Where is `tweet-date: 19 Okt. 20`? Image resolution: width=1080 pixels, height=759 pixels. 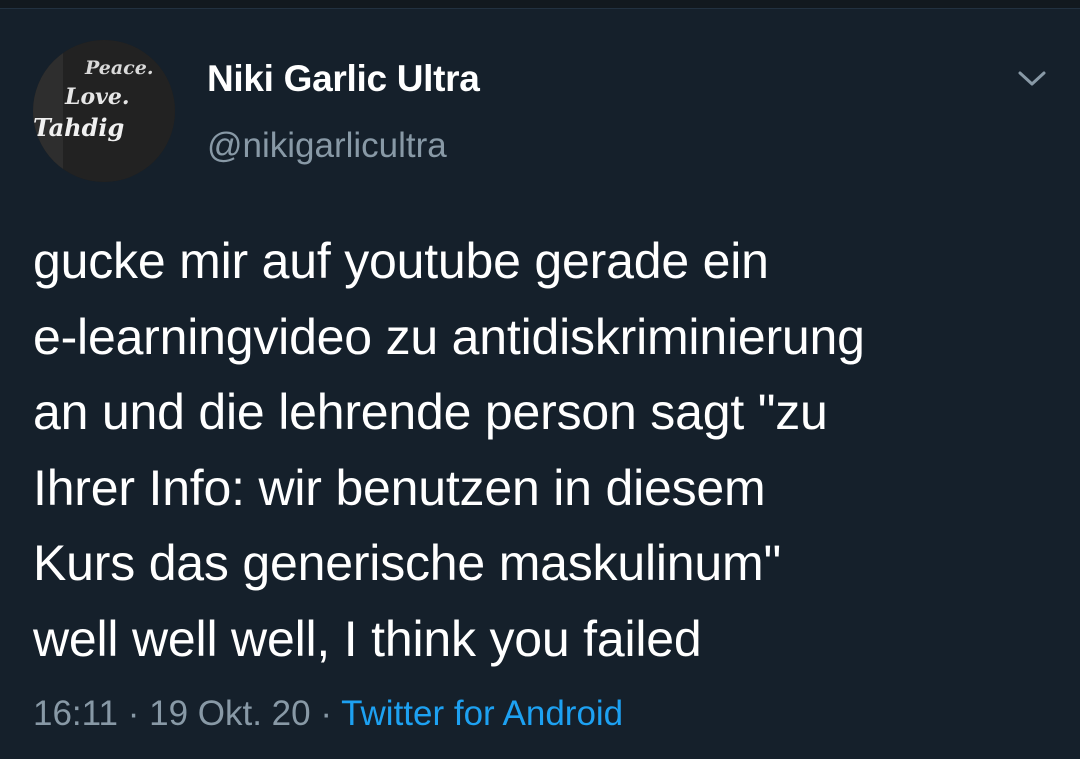 tweet-date: 19 Okt. 20 is located at coordinates (230, 713).